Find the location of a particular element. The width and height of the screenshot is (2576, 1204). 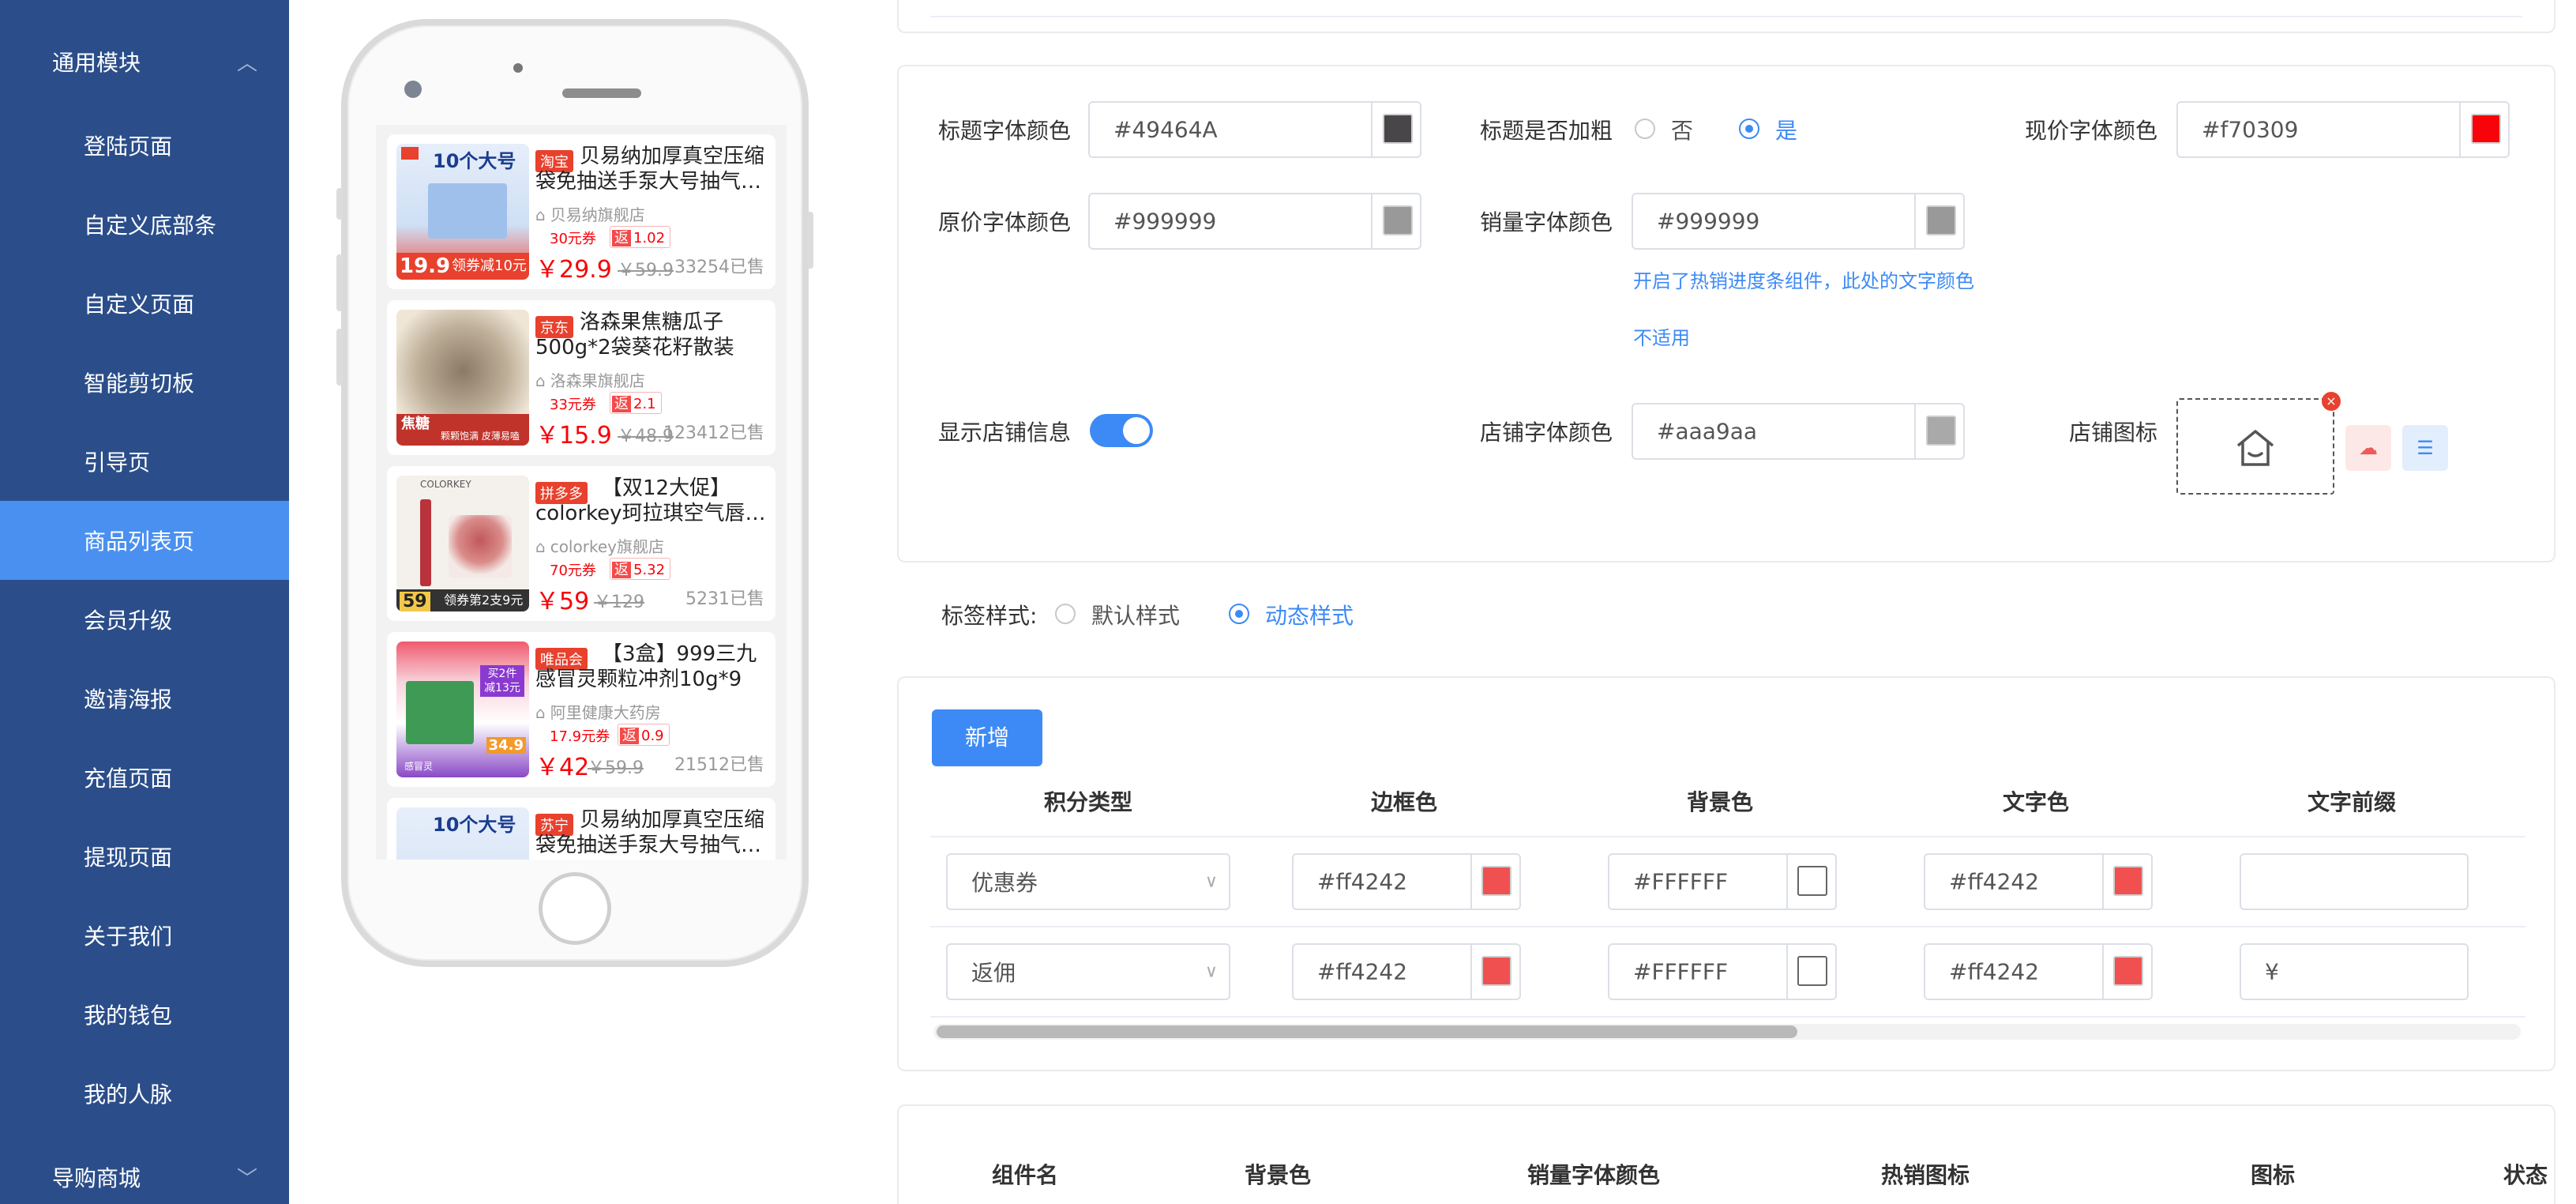

rebate-tag: 返 5.32 is located at coordinates (640, 569).